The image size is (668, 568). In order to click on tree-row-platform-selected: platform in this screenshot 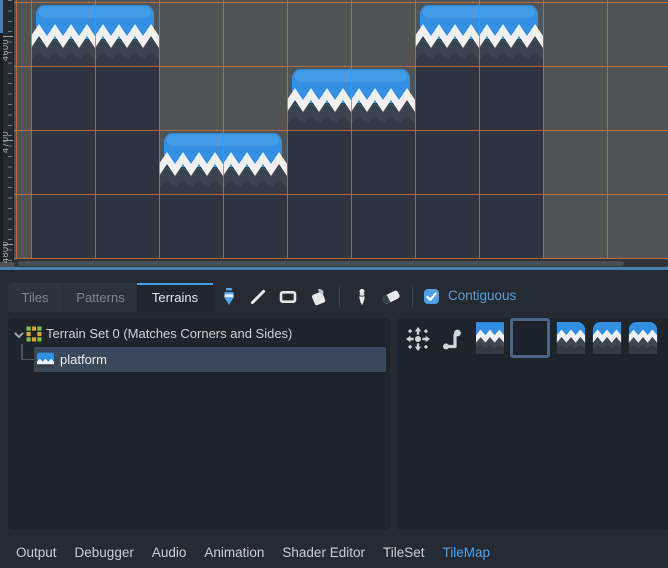, I will do `click(210, 359)`.